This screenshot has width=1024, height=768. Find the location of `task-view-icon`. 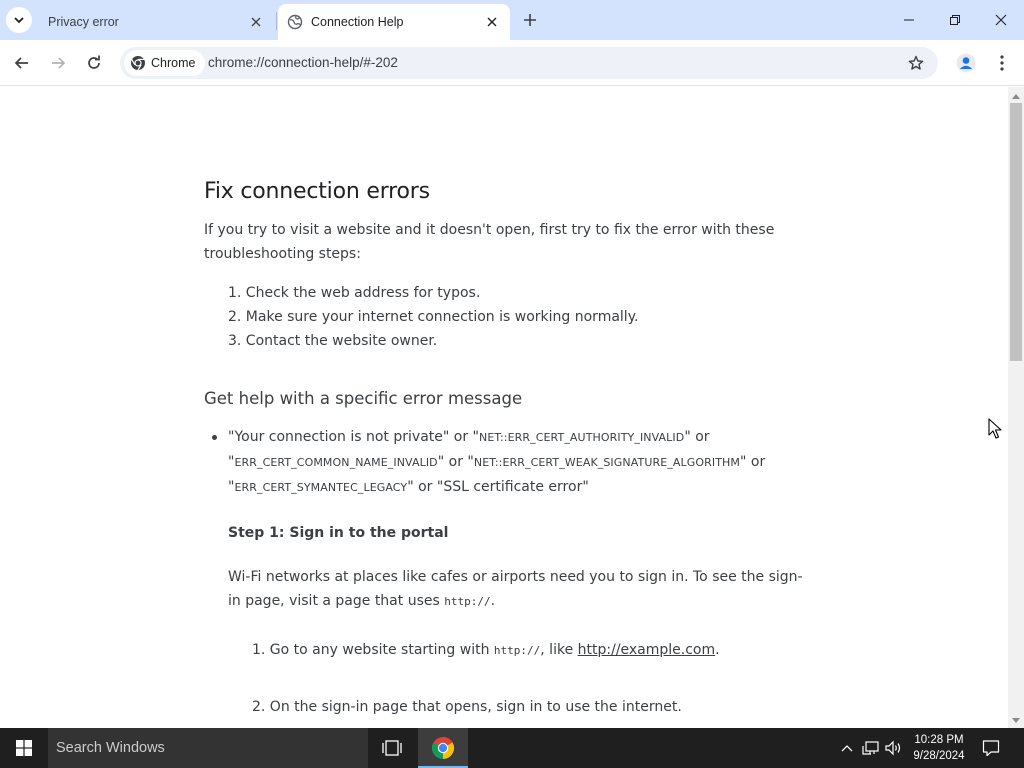

task-view-icon is located at coordinates (392, 748).